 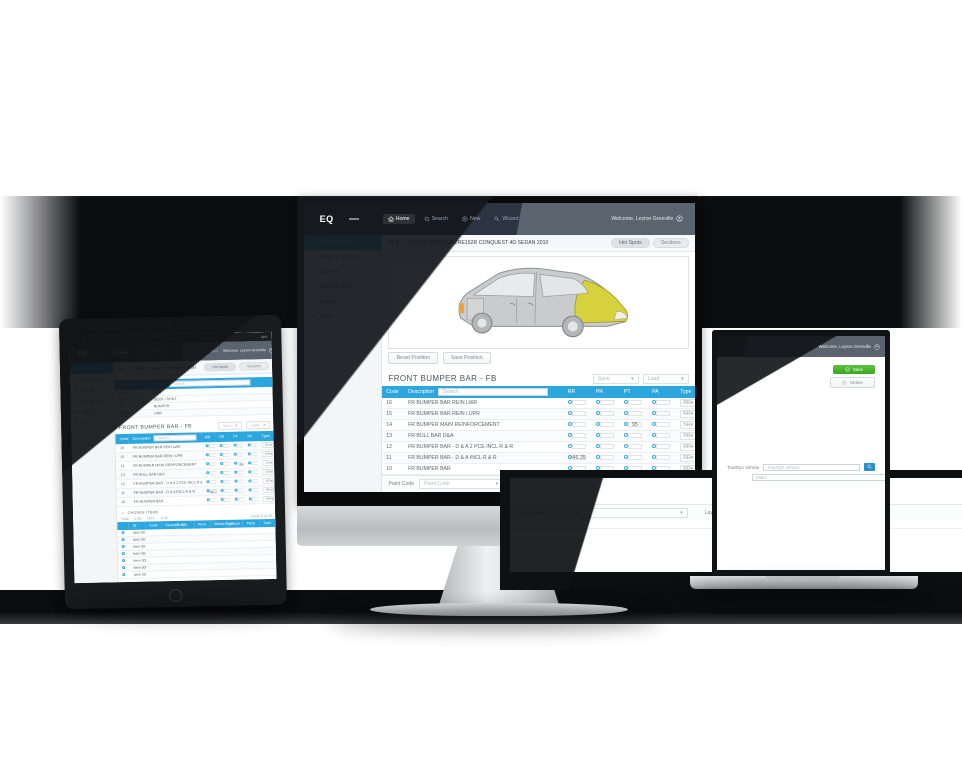 What do you see at coordinates (538, 414) in the screenshot?
I see `table-row: 15 FR BUMPER BAR REIN / UPR RR ▾` at bounding box center [538, 414].